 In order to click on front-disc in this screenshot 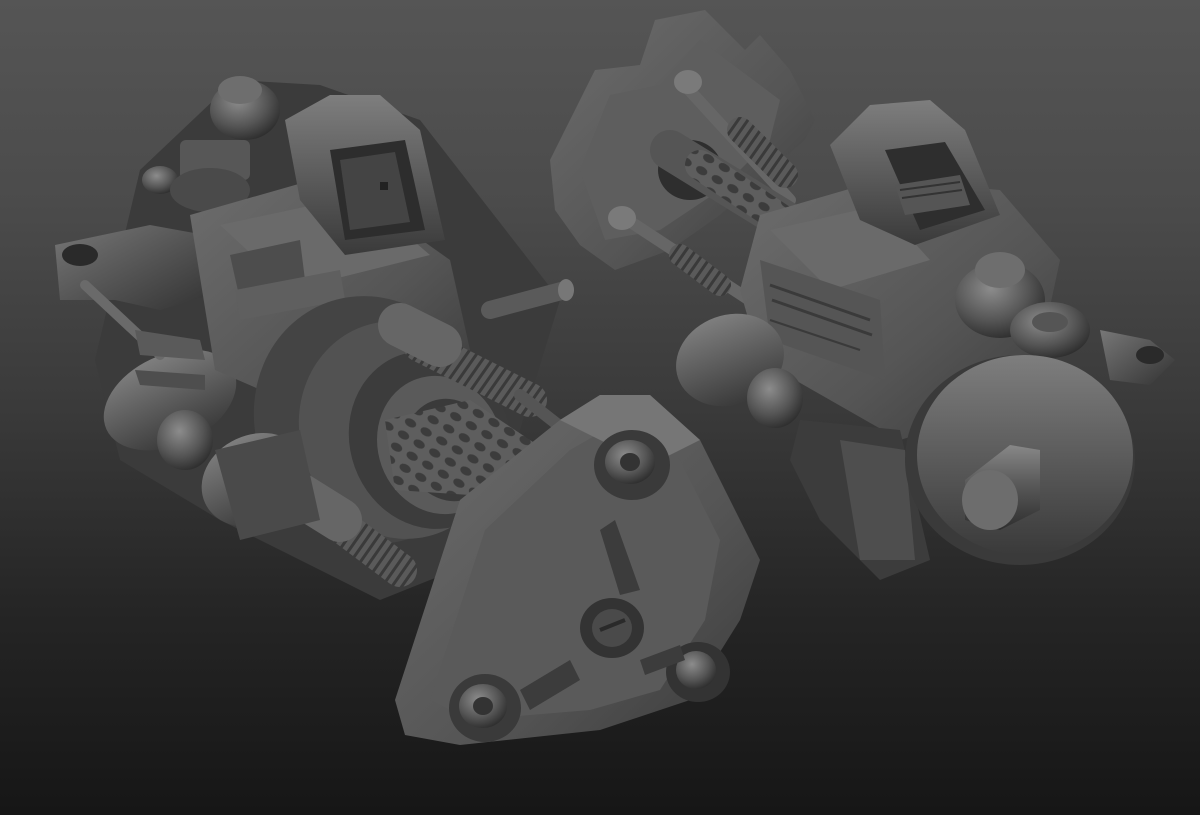, I will do `click(1020, 460)`.